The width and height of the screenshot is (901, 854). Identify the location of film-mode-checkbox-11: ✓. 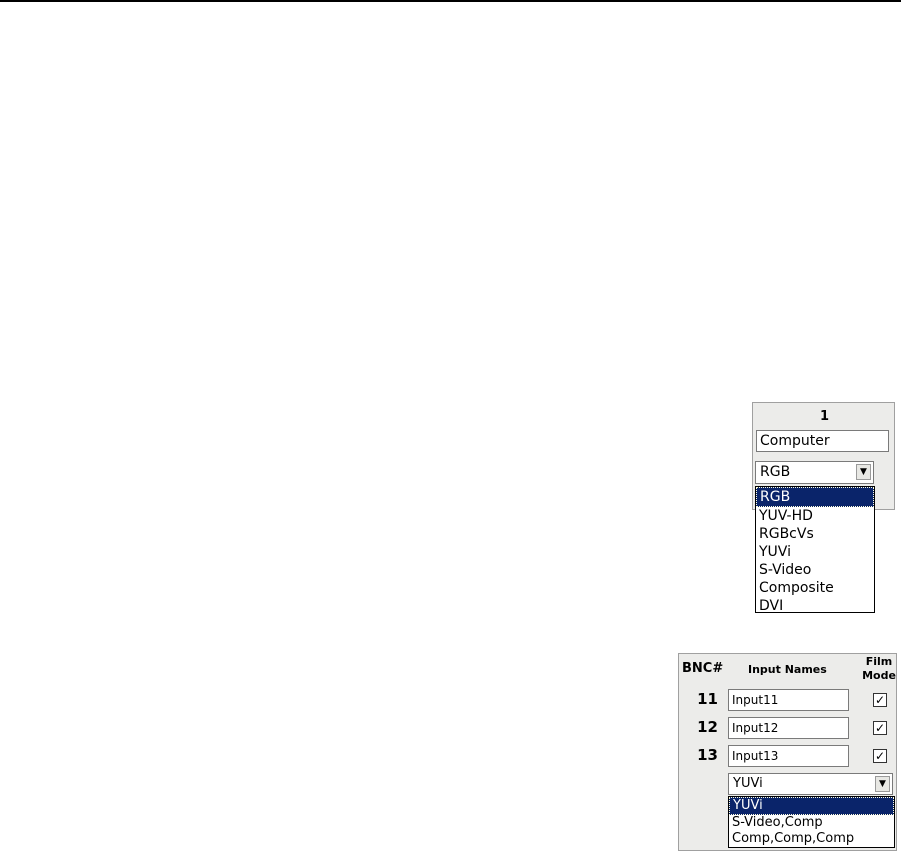
(880, 700).